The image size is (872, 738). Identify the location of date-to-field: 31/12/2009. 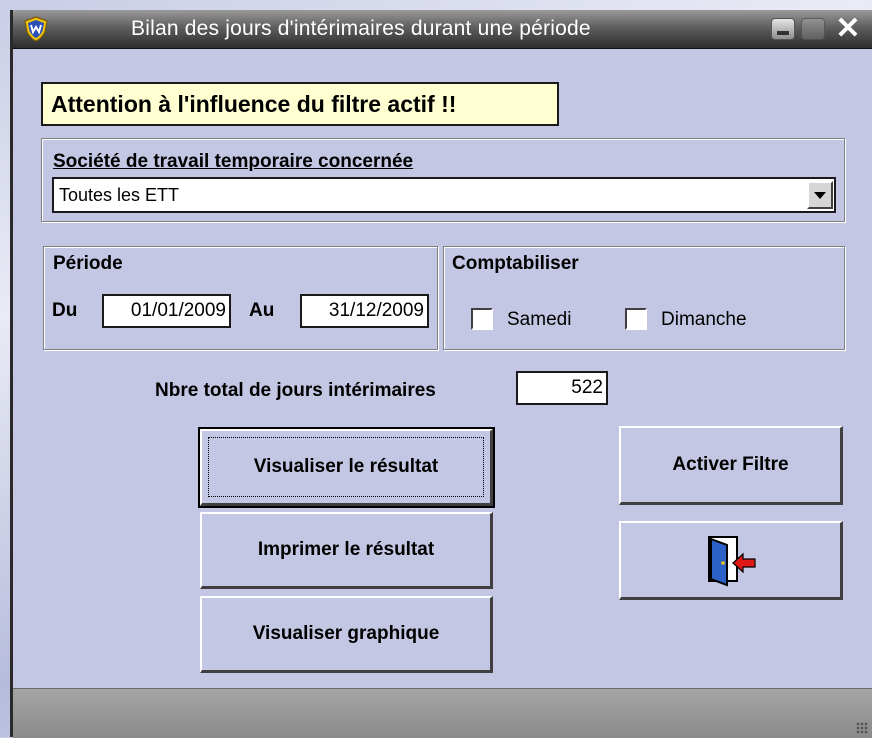
(364, 311).